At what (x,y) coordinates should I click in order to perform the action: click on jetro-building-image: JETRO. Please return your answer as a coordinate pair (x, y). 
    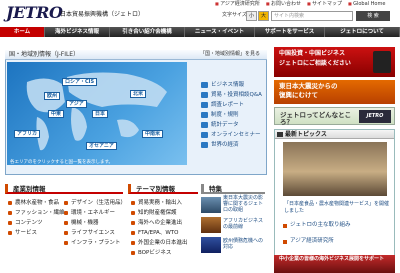
    Looking at the image, I should click on (375, 116).